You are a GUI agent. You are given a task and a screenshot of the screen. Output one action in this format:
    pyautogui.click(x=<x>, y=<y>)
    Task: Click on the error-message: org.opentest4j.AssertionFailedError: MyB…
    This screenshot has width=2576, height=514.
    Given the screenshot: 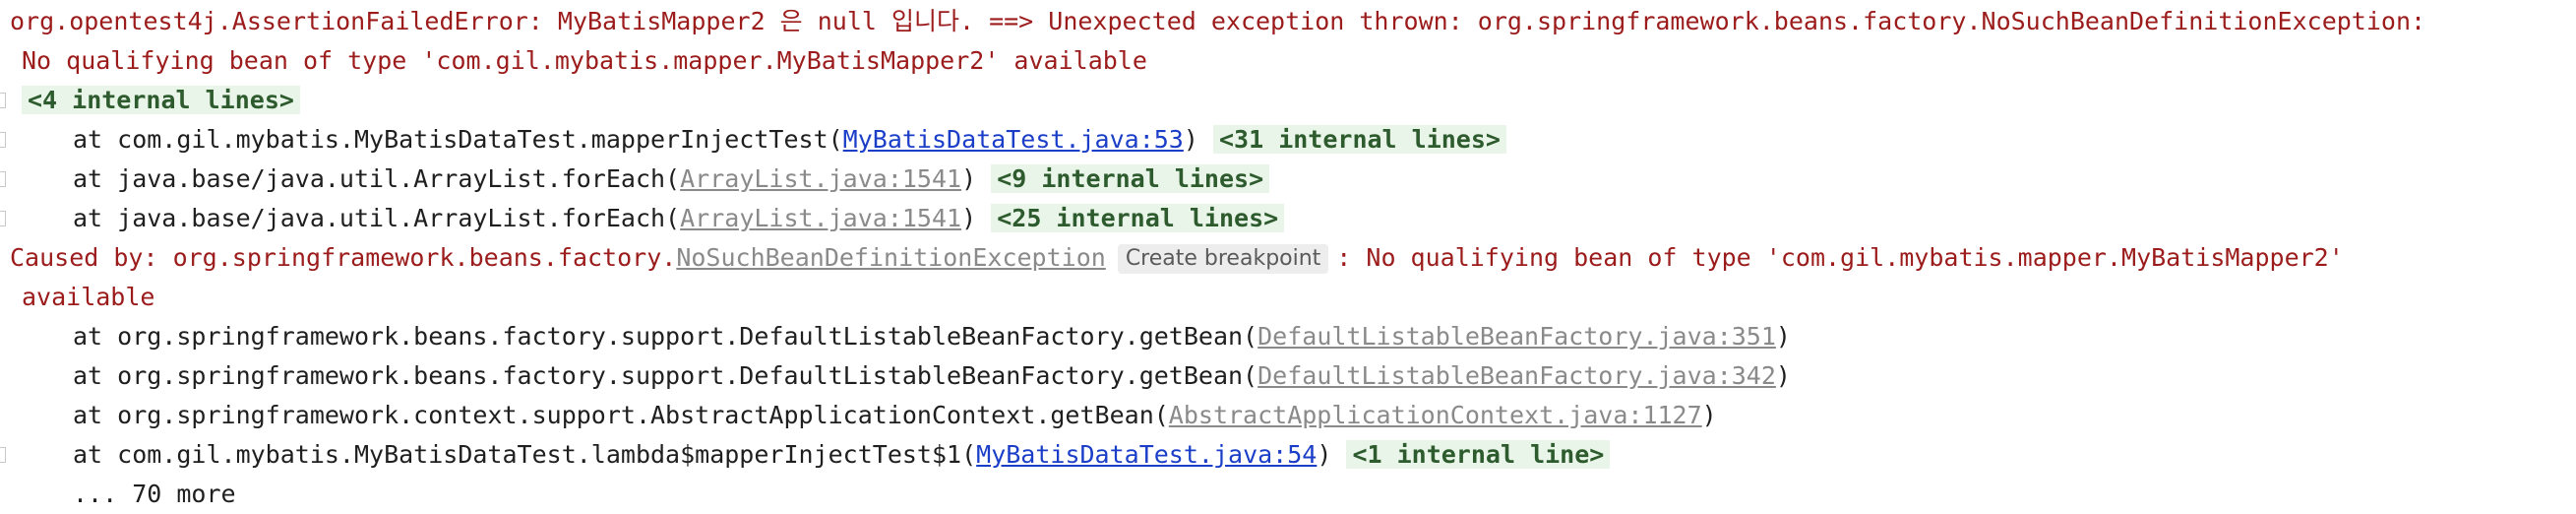 What is the action you would take?
    pyautogui.click(x=1218, y=21)
    